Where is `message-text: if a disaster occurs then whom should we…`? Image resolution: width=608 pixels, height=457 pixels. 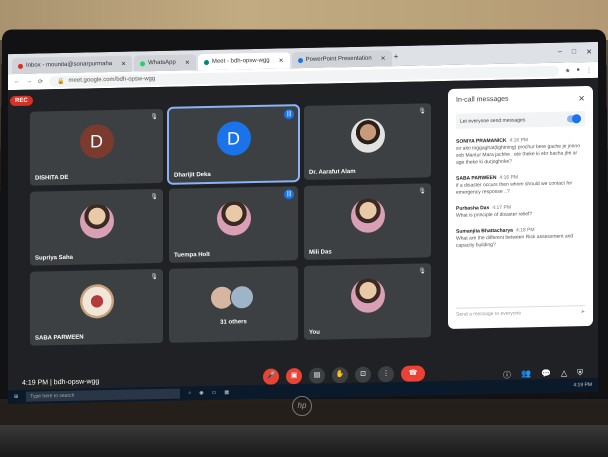 message-text: if a disaster occurs then whom should we… is located at coordinates (514, 188).